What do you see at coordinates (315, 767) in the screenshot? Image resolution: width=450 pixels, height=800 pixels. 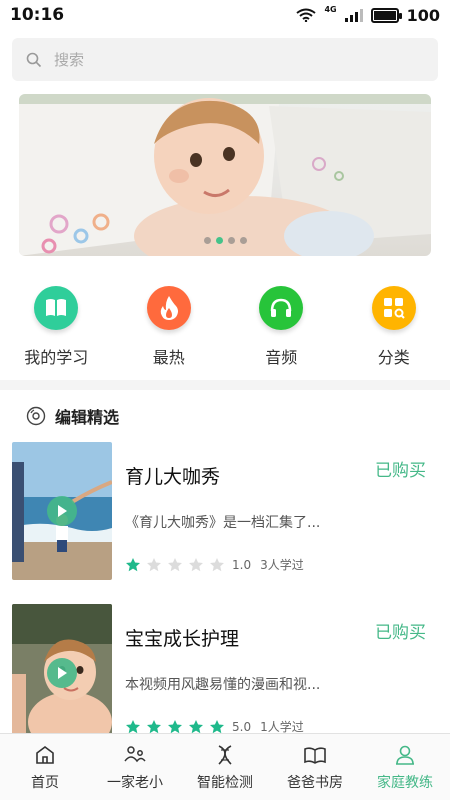 I see `tab-dad-study: 爸爸书房` at bounding box center [315, 767].